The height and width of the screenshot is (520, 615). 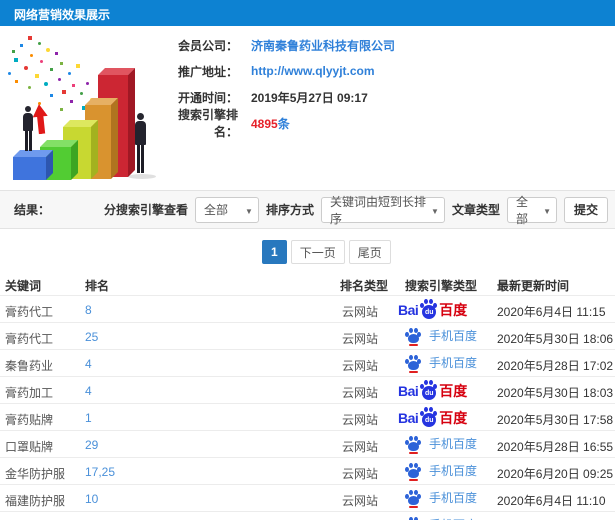 I want to click on bar-blue, so click(x=33, y=165).